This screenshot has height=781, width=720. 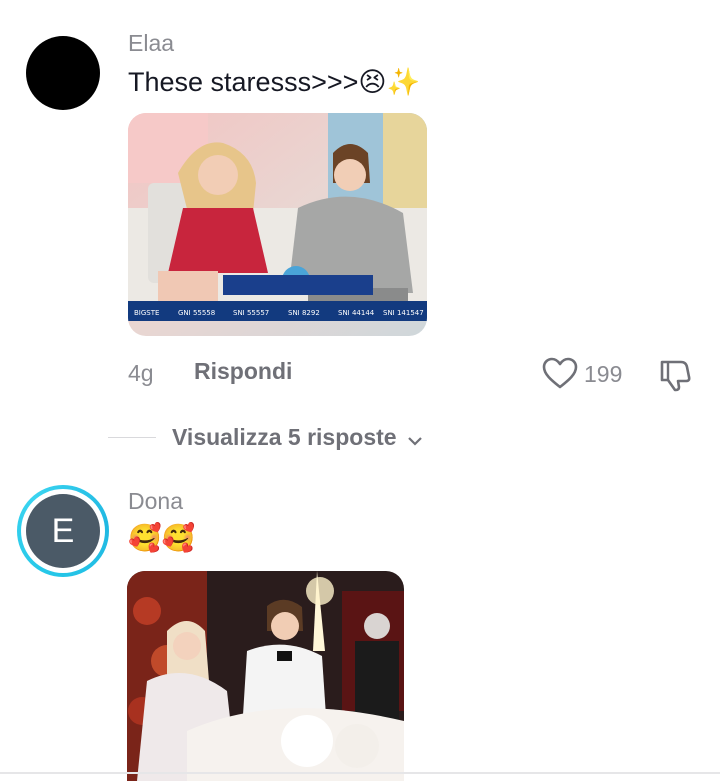 I want to click on avatar: E, so click(x=63, y=531).